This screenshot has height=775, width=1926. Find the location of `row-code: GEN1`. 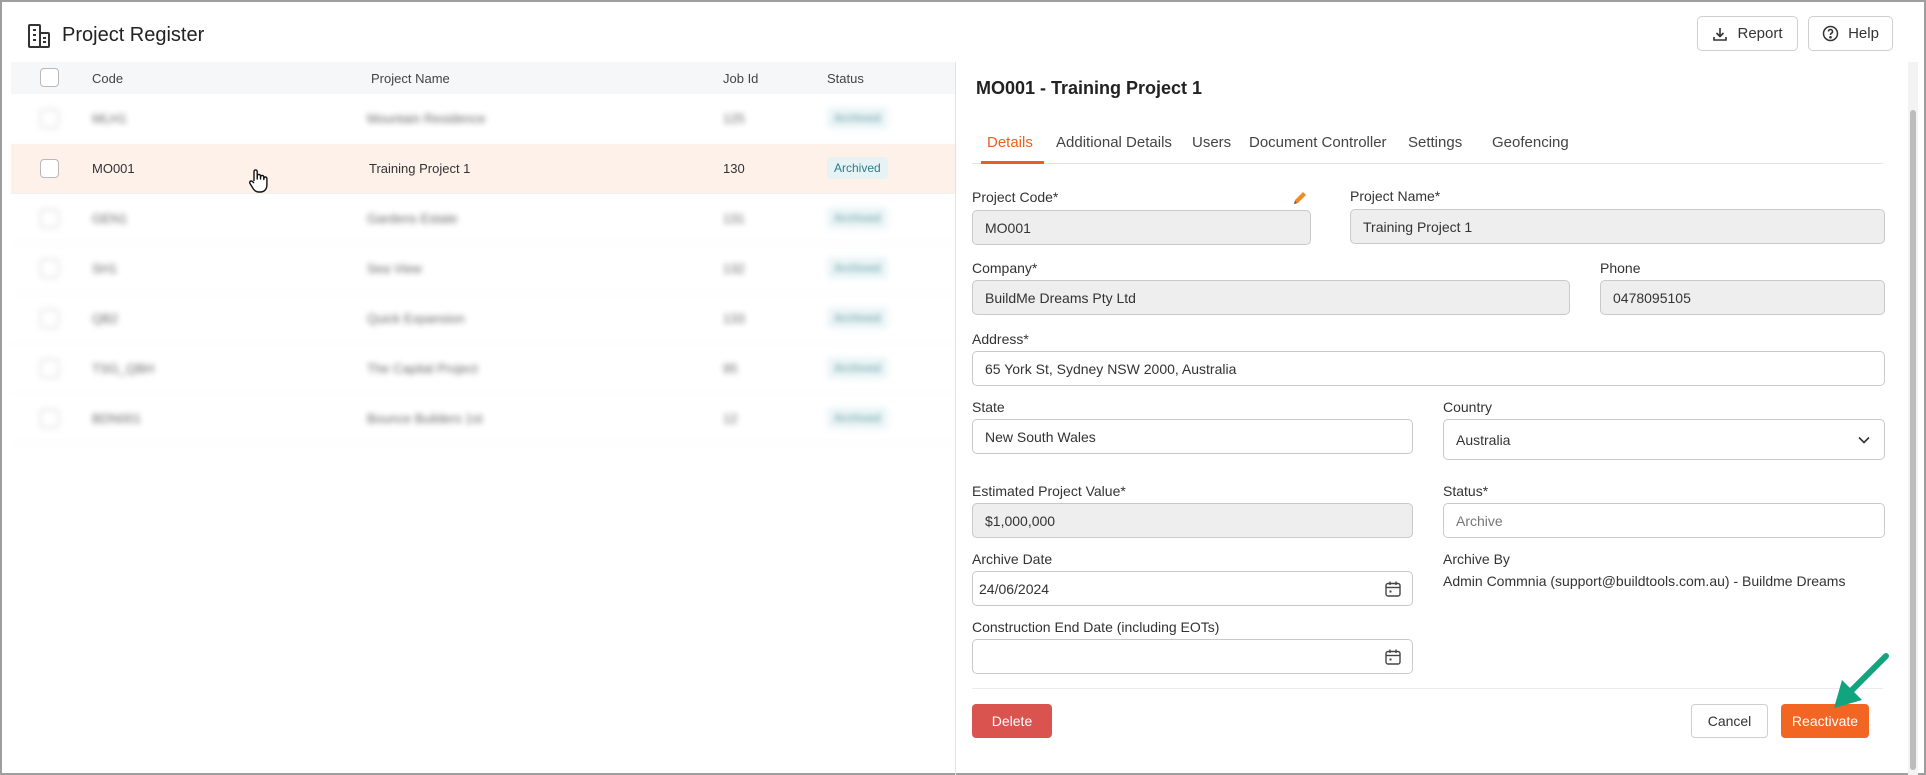

row-code: GEN1 is located at coordinates (110, 218).